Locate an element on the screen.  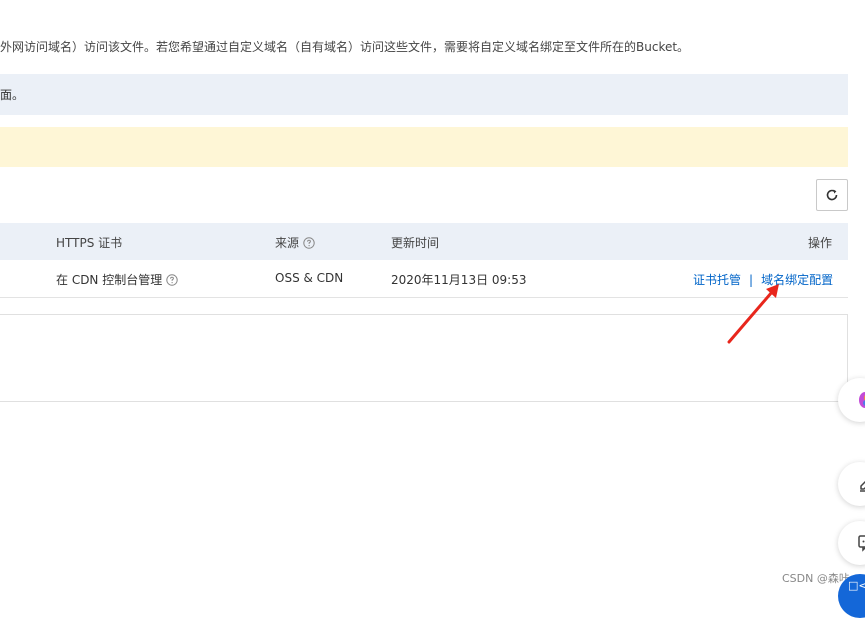
table-header: HTTPS 证书 来源 更新时间 操作 is located at coordinates (424, 241).